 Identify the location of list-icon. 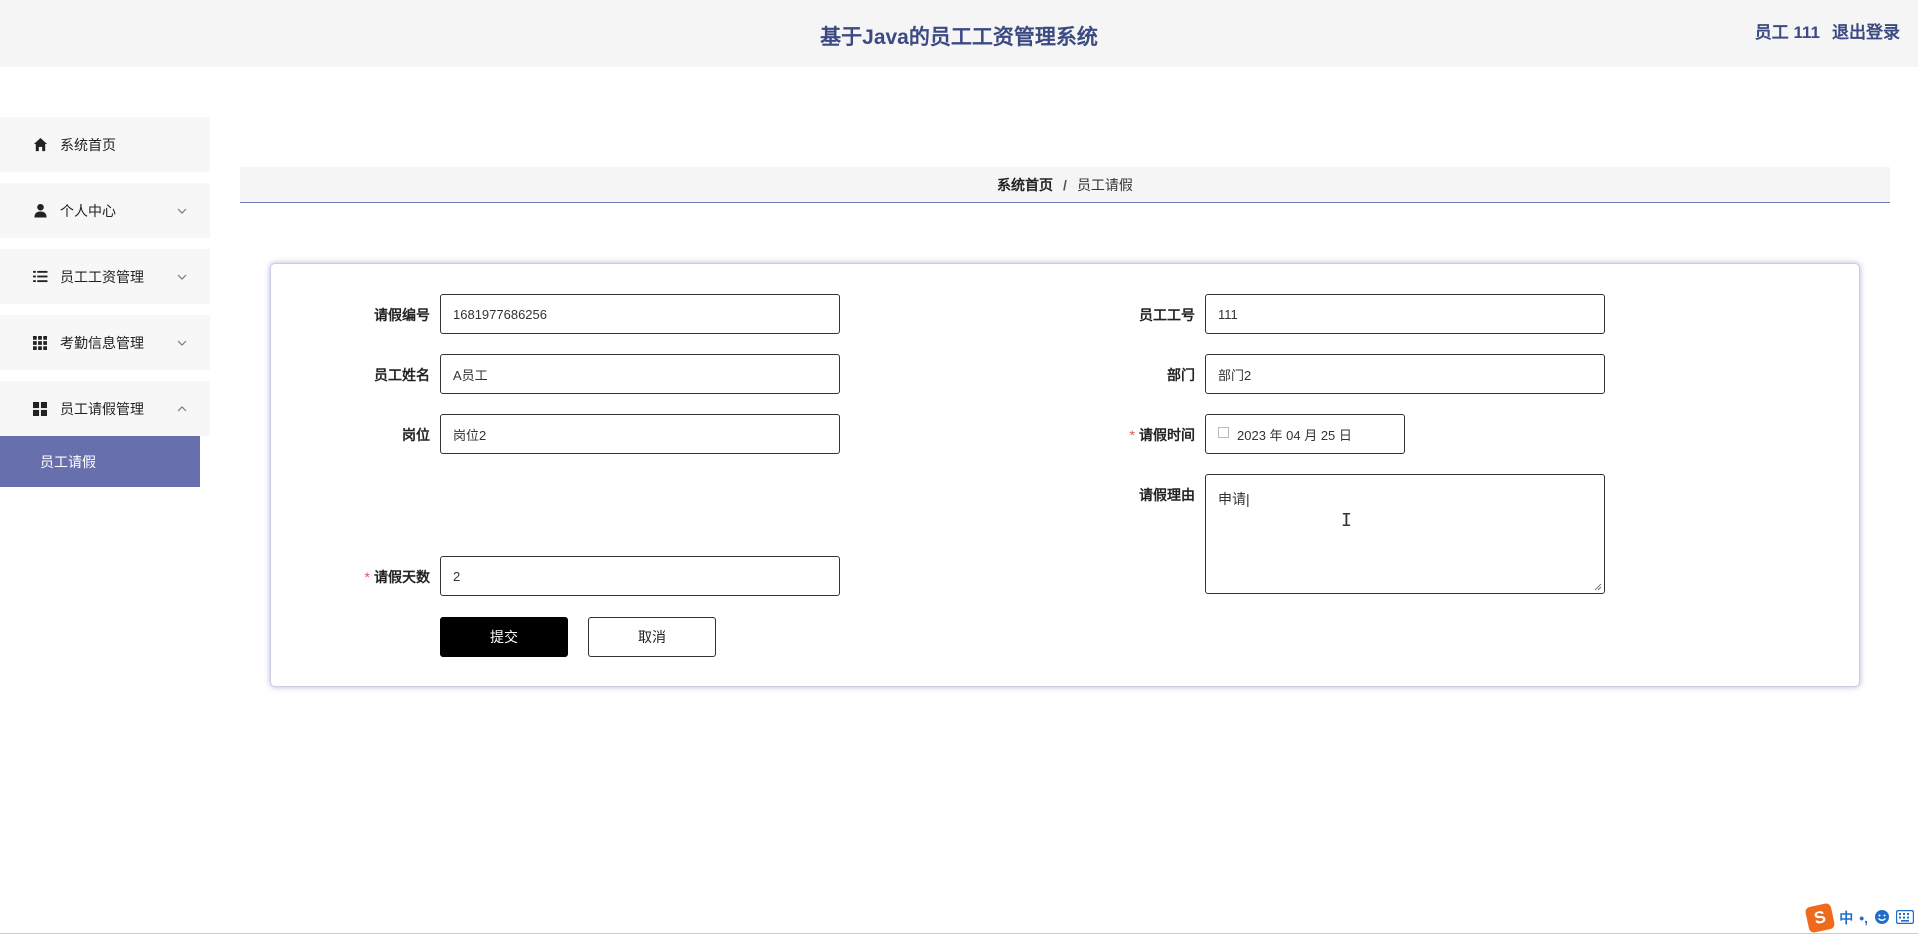
(40, 277).